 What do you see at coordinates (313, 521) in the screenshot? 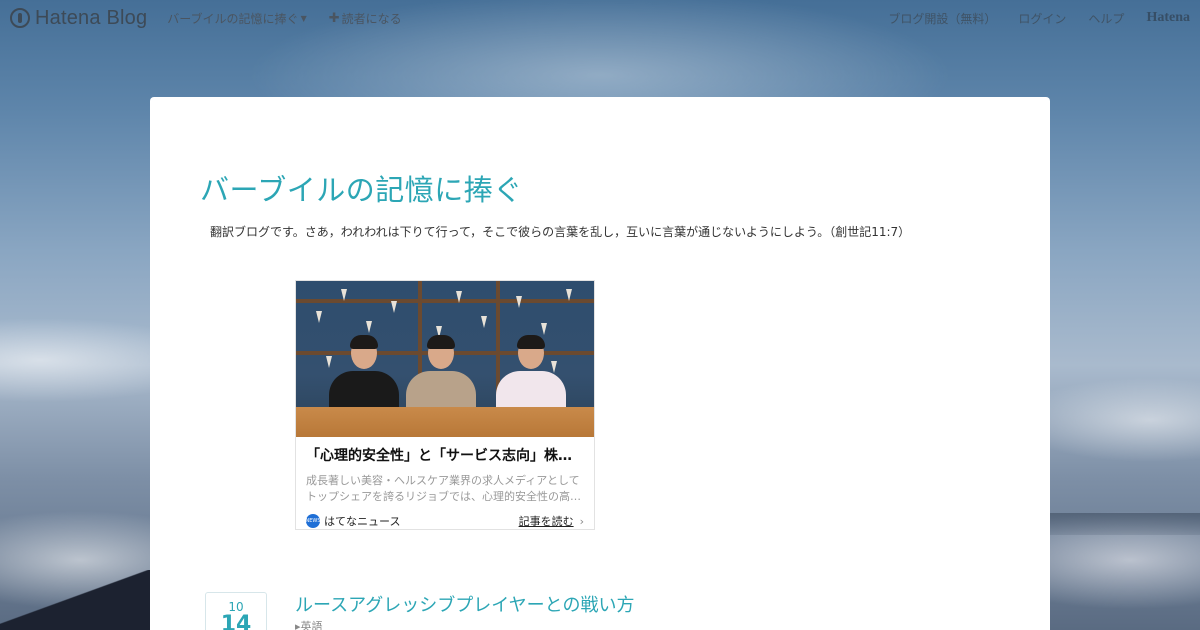
I see `hatena-news-icon: NEWS` at bounding box center [313, 521].